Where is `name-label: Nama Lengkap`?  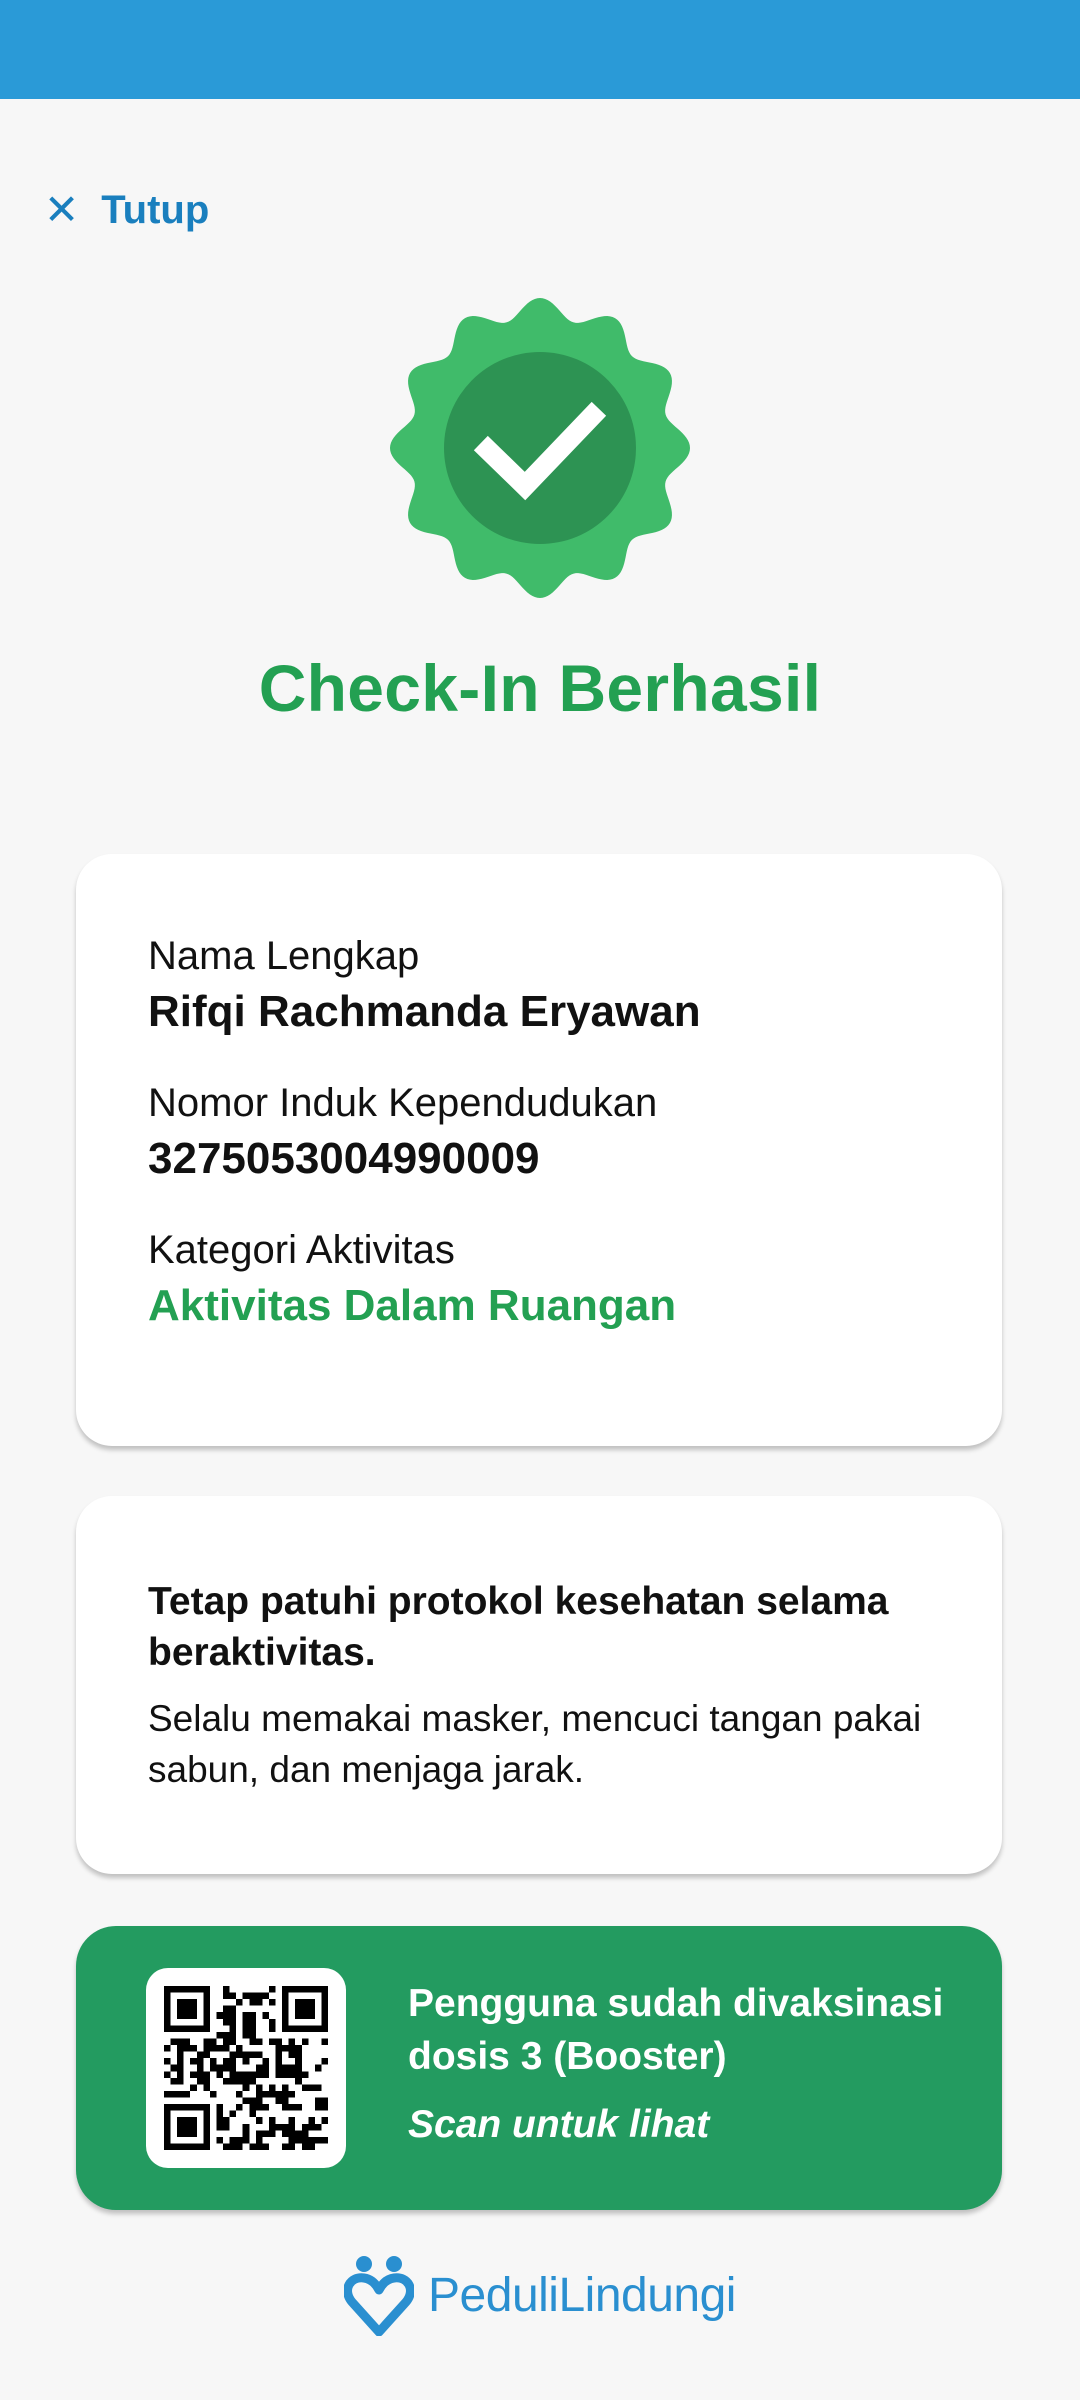 name-label: Nama Lengkap is located at coordinates (284, 956).